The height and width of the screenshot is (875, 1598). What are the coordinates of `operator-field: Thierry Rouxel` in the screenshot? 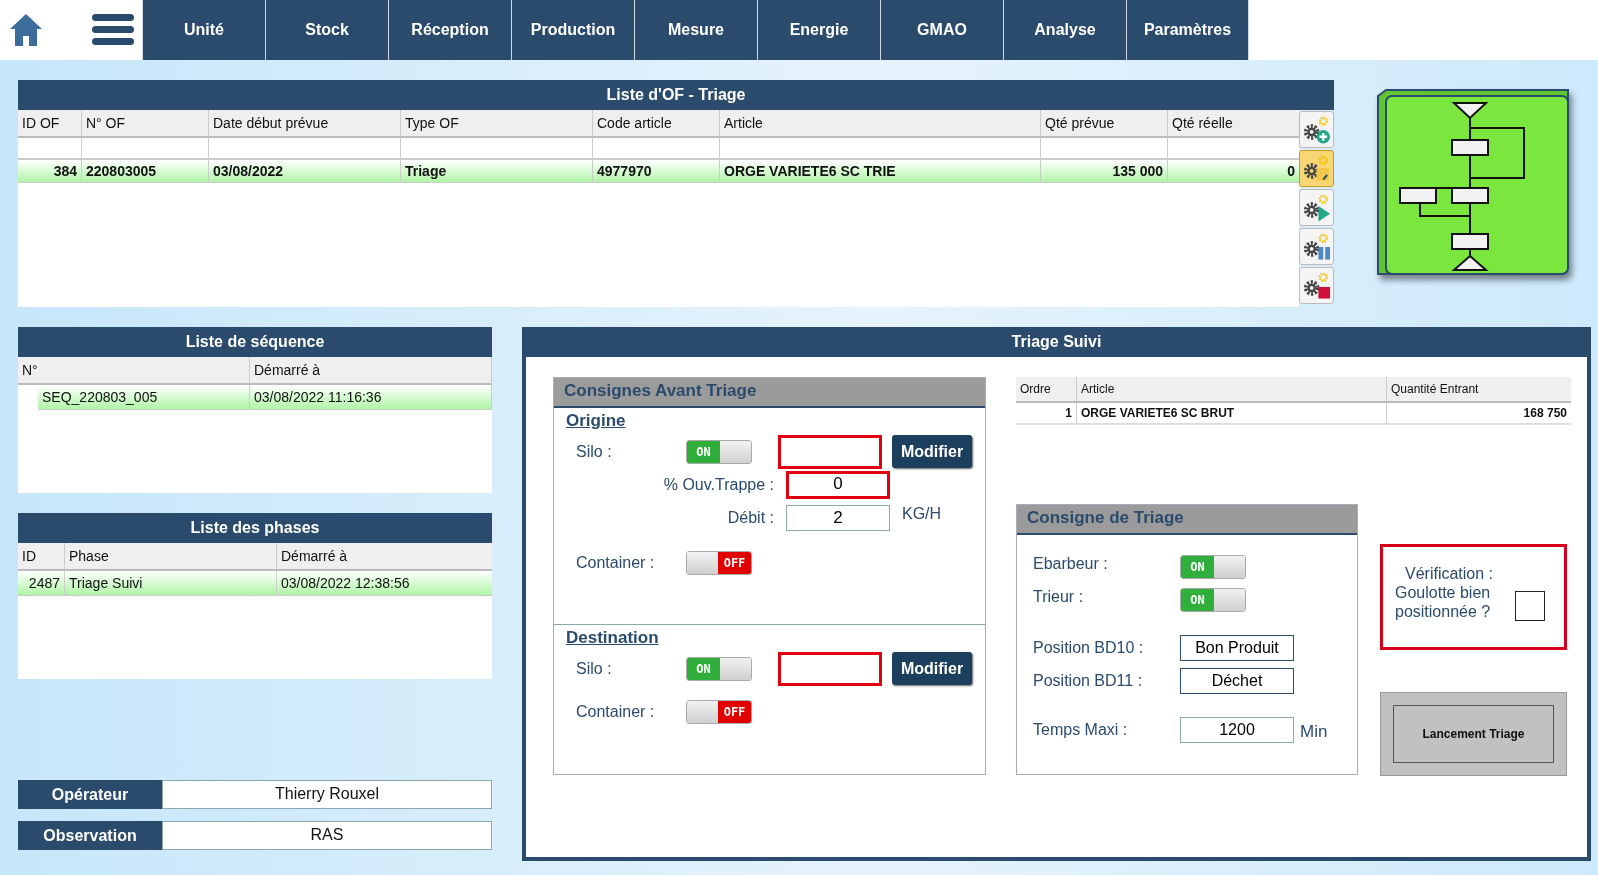 It's located at (327, 794).